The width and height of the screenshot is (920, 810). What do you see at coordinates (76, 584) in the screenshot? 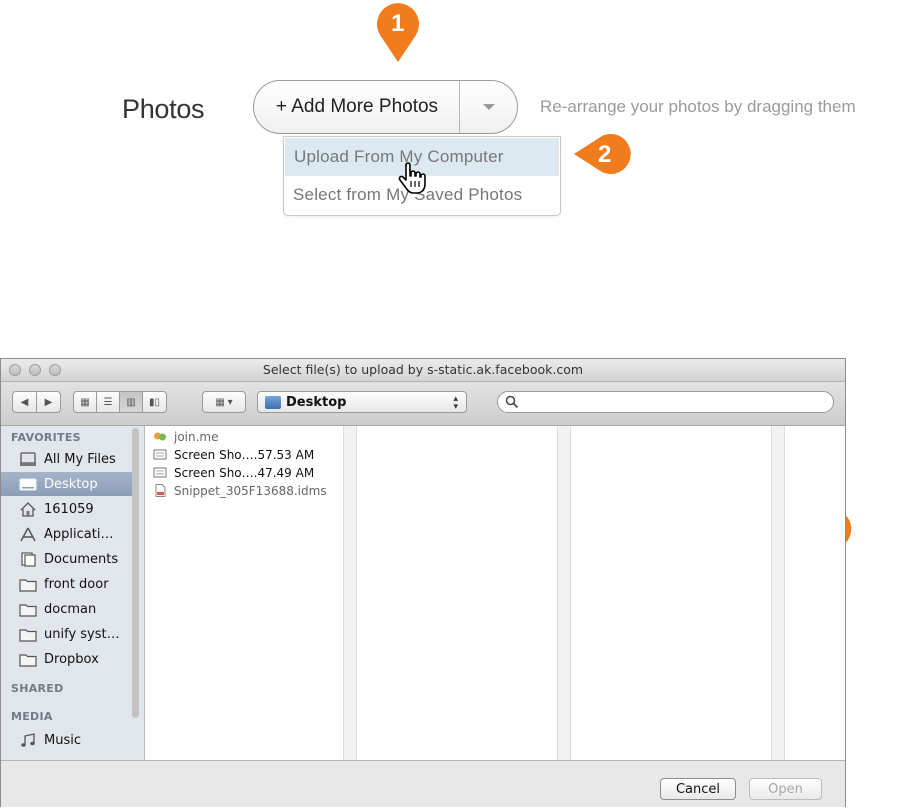
I see `sidebar-item-label: front door` at bounding box center [76, 584].